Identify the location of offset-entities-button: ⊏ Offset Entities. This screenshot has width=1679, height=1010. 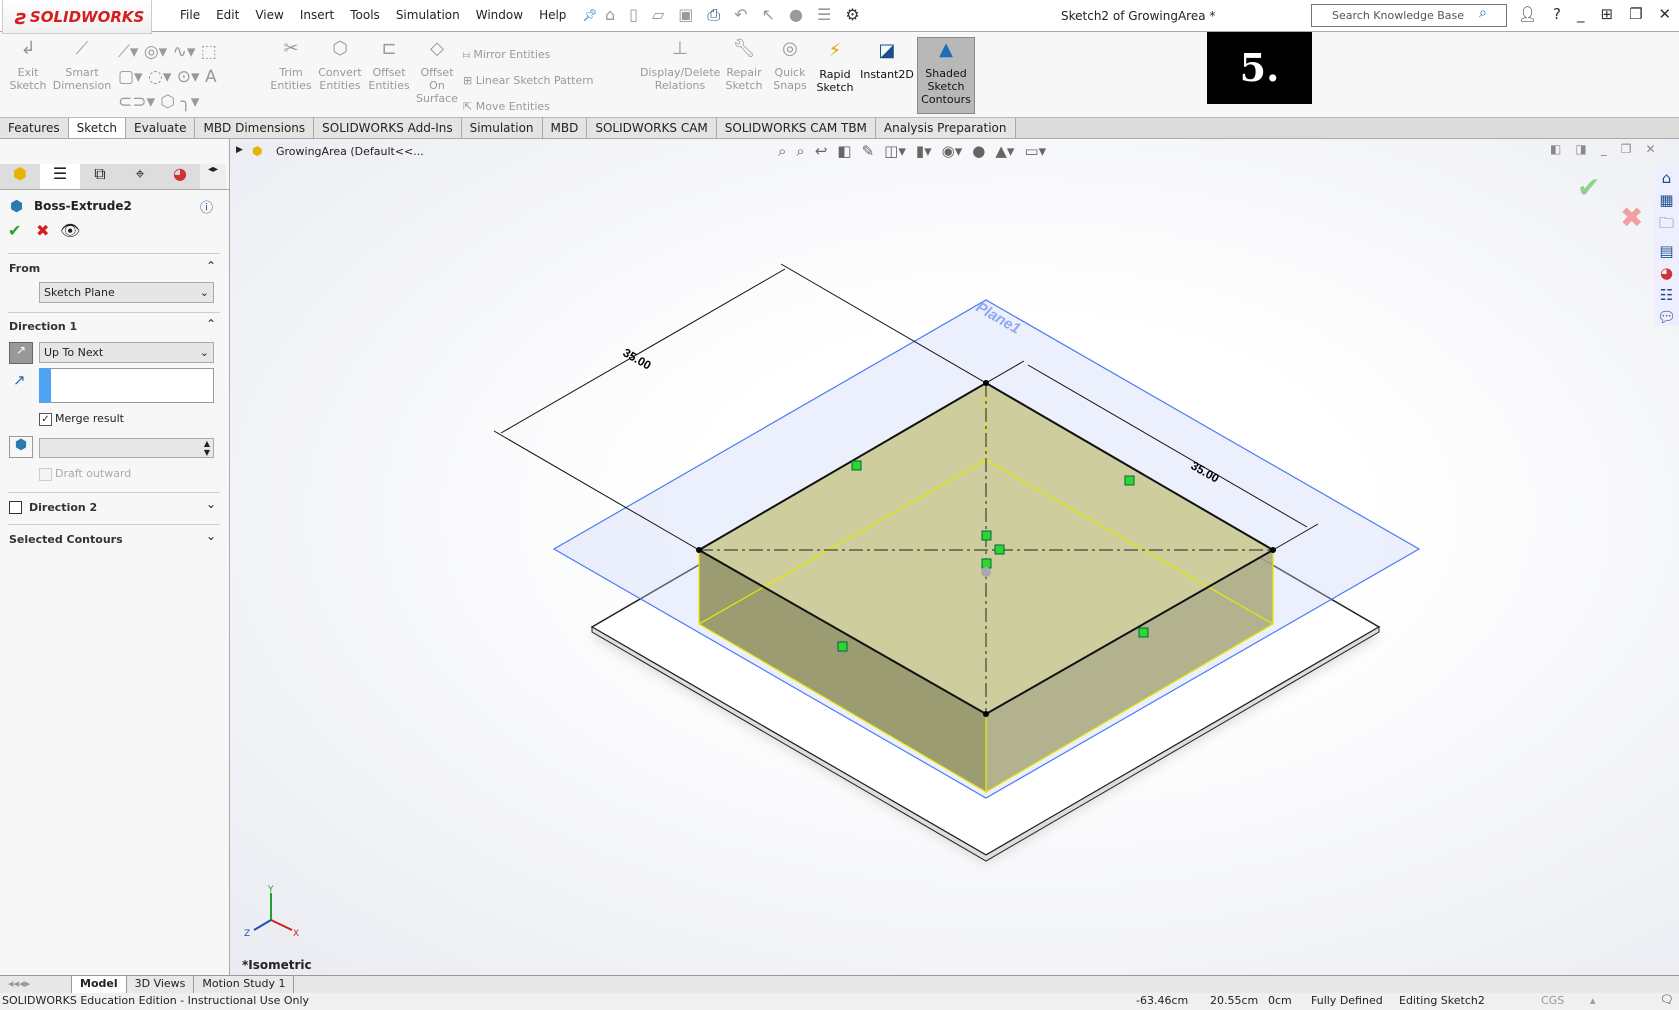
(389, 66).